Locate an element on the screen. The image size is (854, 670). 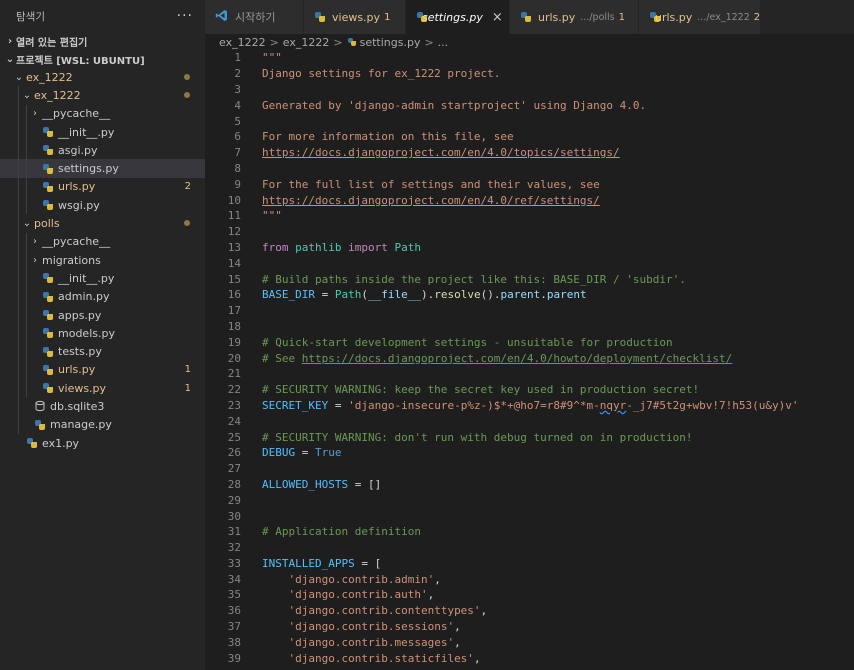
code-text: Django settings for ex_1222 project. is located at coordinates (381, 73).